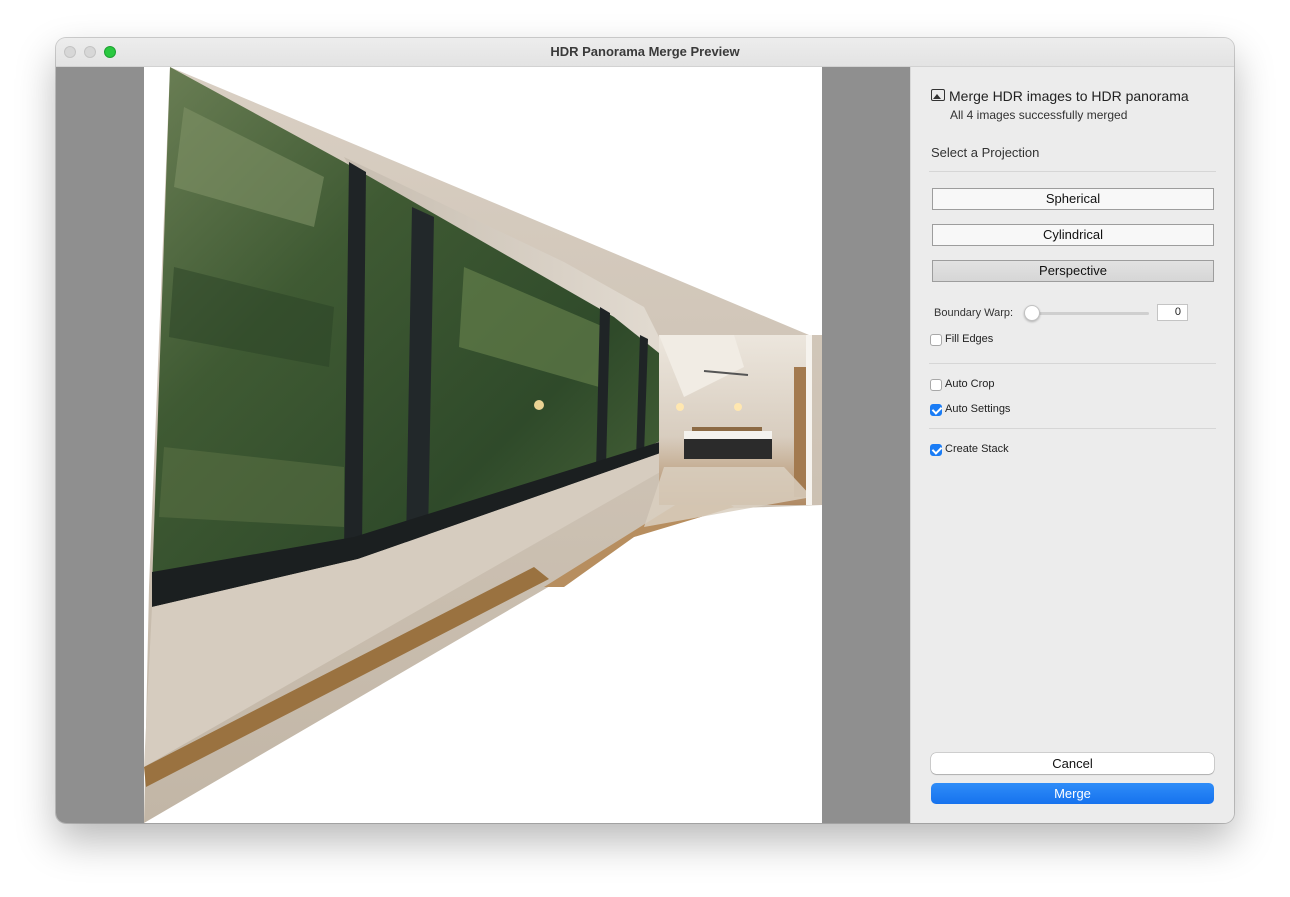 This screenshot has width=1290, height=897. I want to click on create-stack-label: Create Stack, so click(977, 449).